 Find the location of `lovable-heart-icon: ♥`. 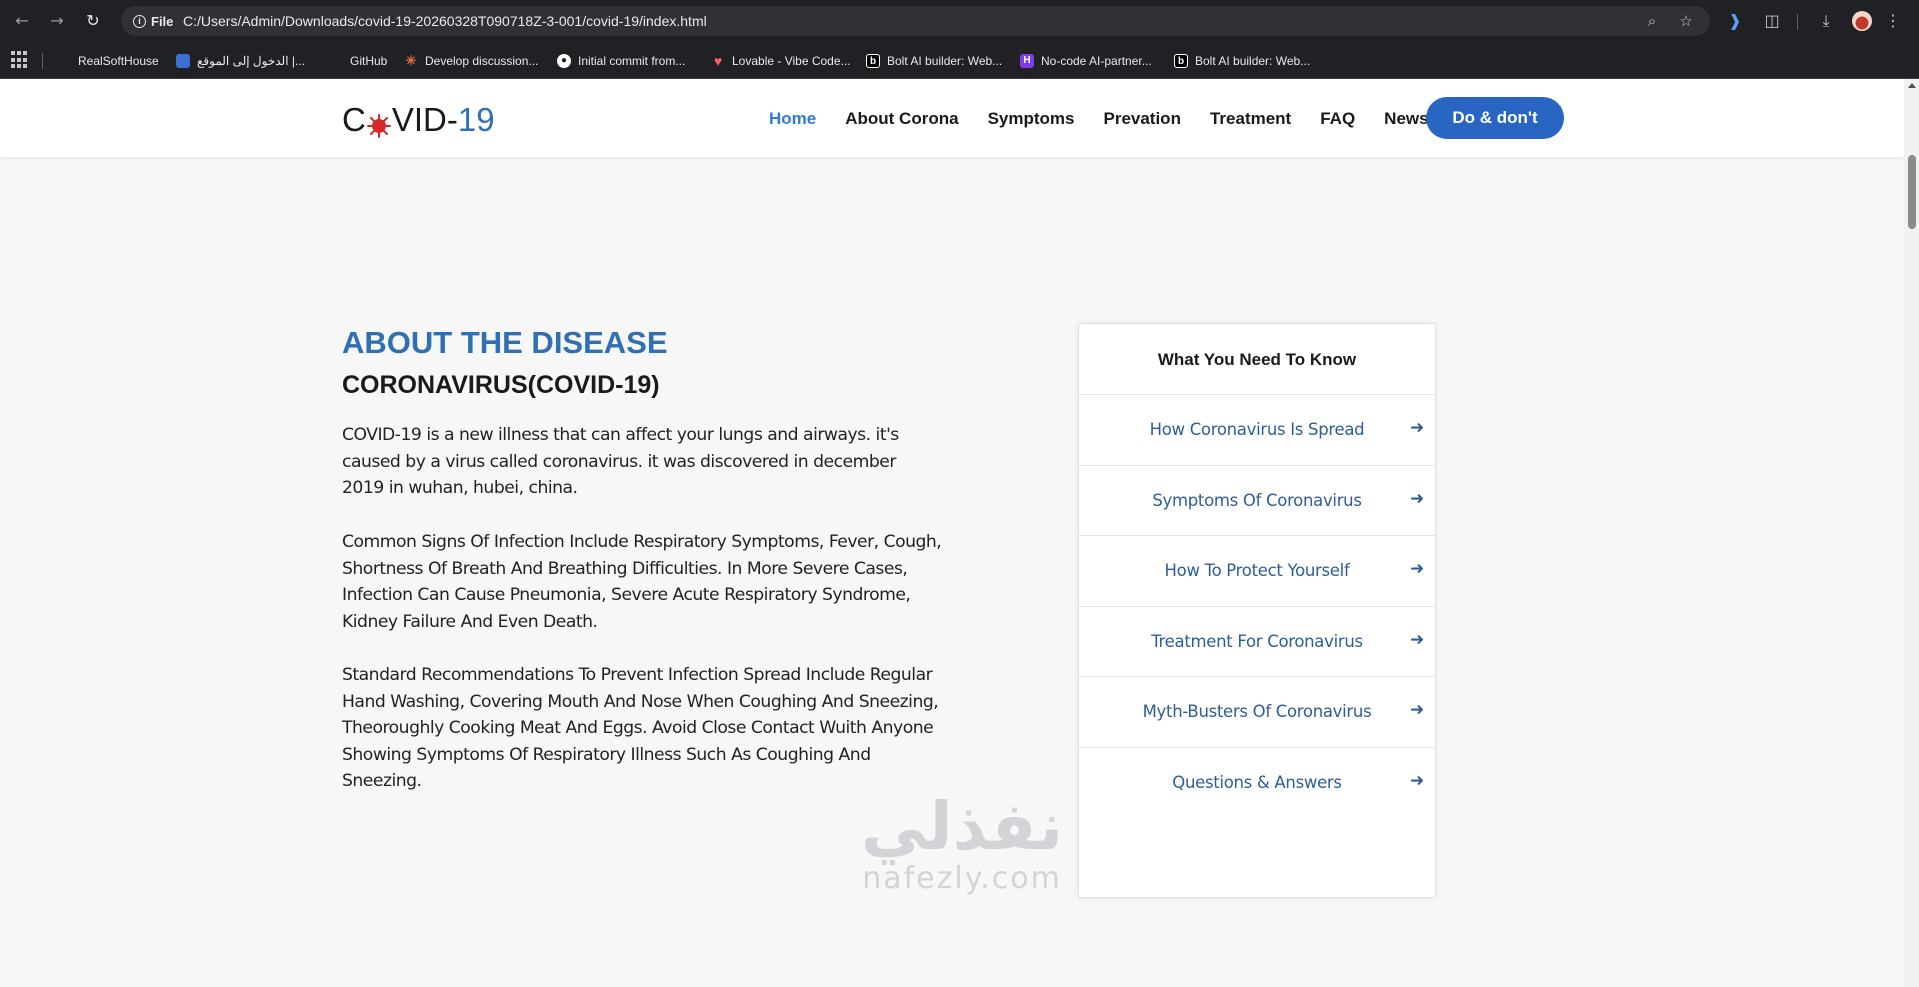

lovable-heart-icon: ♥ is located at coordinates (718, 61).